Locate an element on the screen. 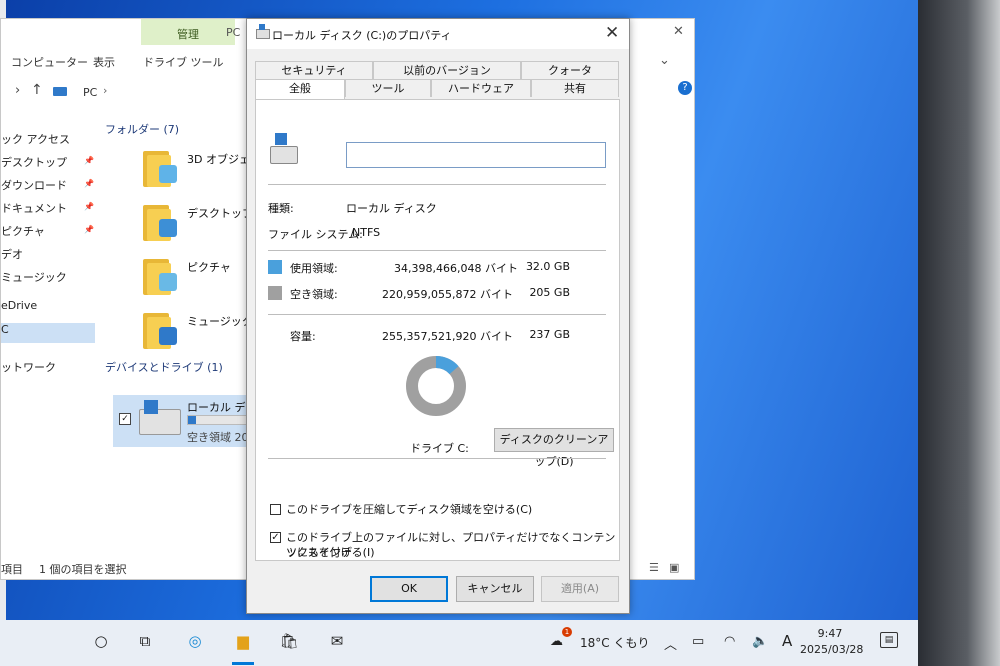  nav-network: ットワーク is located at coordinates (28, 367).